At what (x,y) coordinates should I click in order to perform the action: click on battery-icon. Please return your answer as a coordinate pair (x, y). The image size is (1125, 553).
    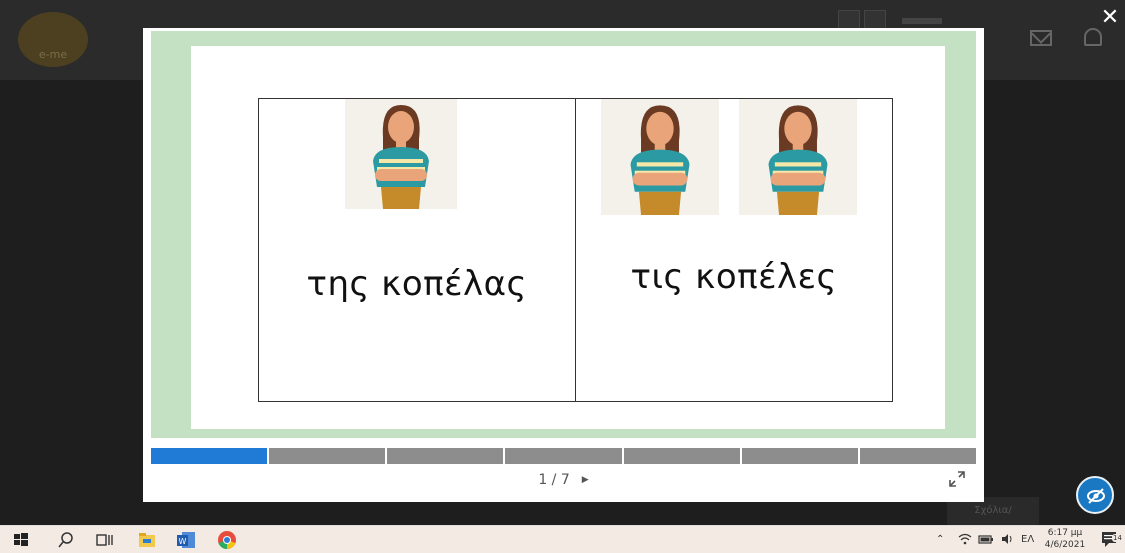
    Looking at the image, I should click on (986, 539).